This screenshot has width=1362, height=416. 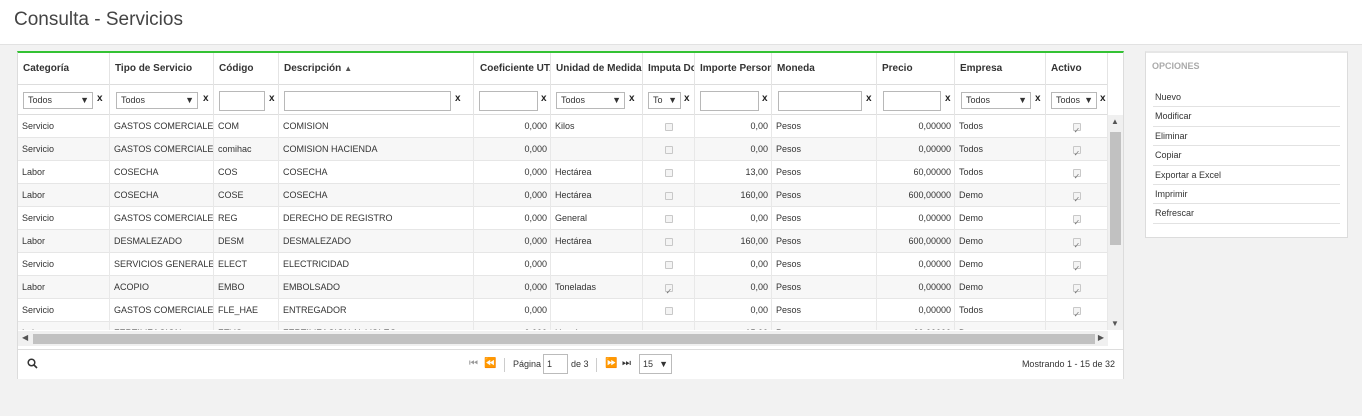 I want to click on cell-imputa, so click(x=669, y=149).